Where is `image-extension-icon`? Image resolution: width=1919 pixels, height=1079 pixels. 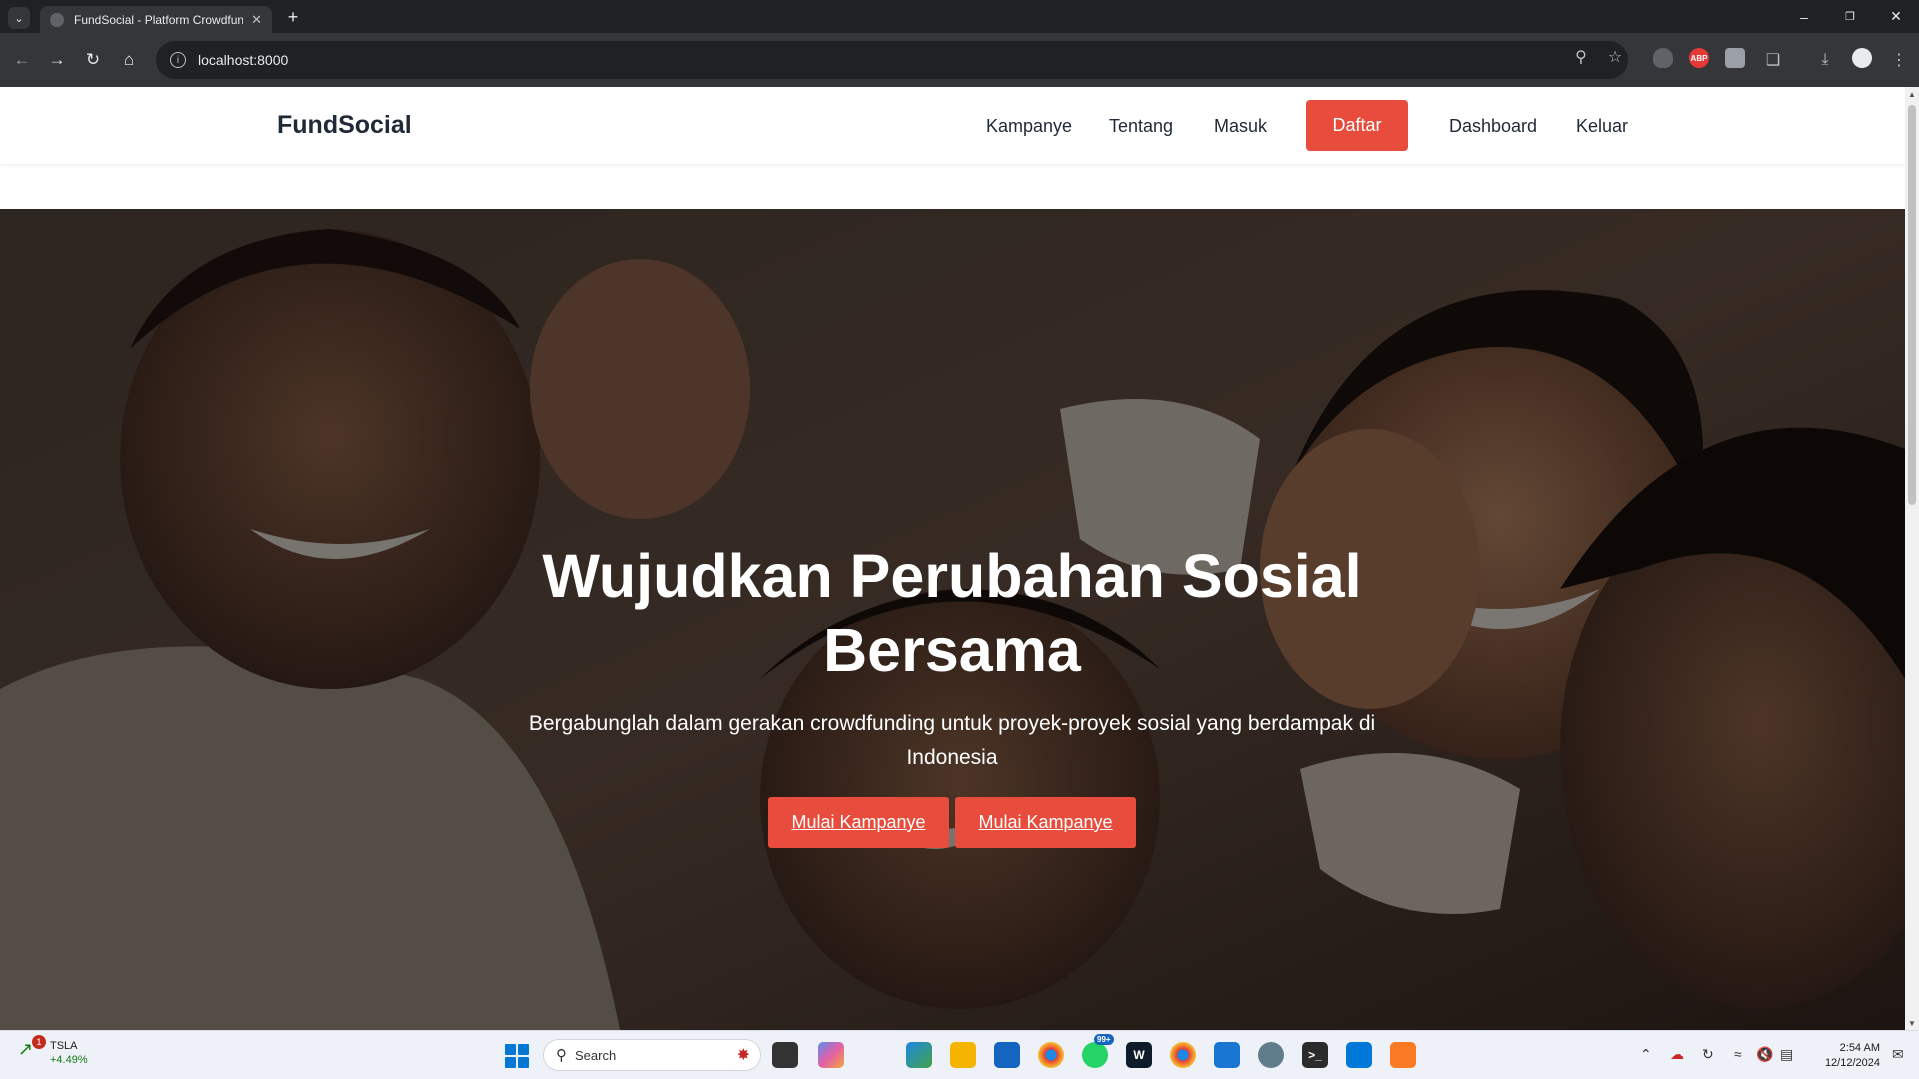
image-extension-icon is located at coordinates (1735, 58).